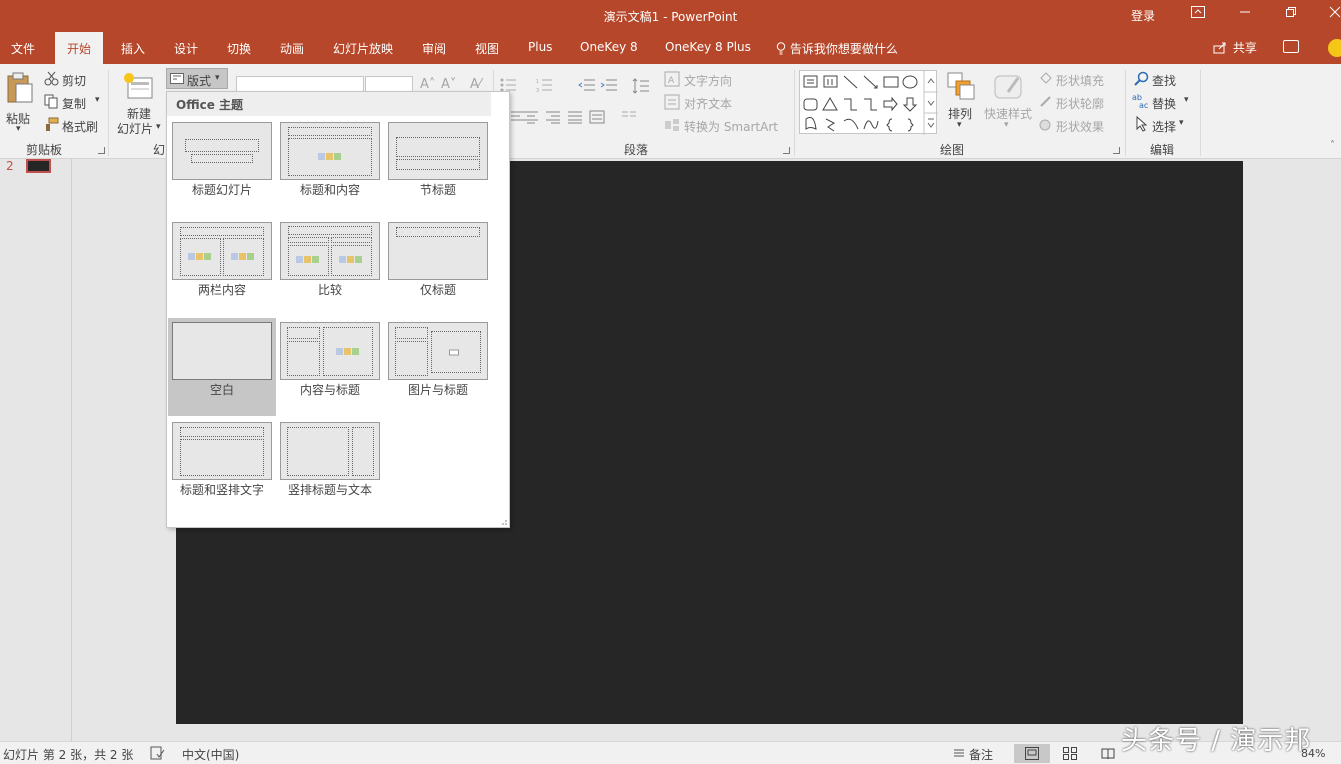  Describe the element at coordinates (952, 150) in the screenshot. I see `drawing-group-label: 绘图` at that location.